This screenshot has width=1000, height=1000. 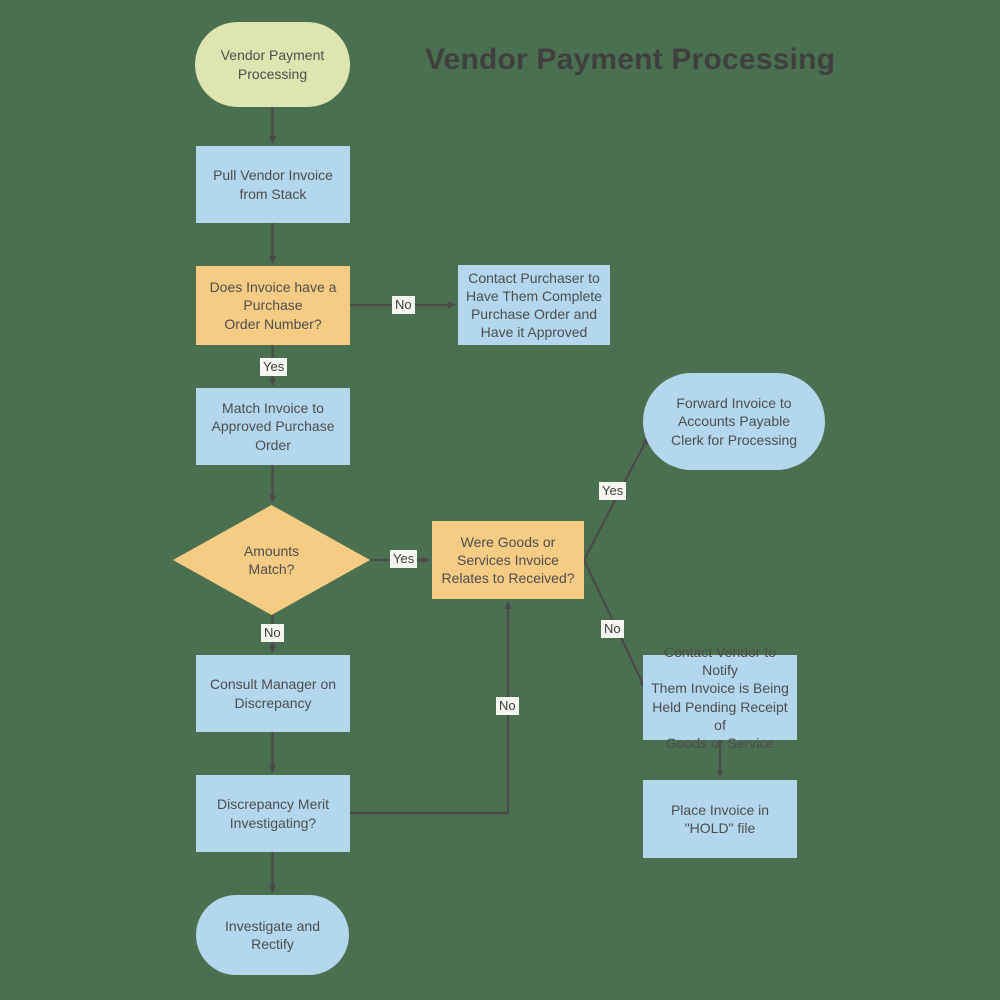 I want to click on edge-label-no-has-po: No, so click(x=403, y=305).